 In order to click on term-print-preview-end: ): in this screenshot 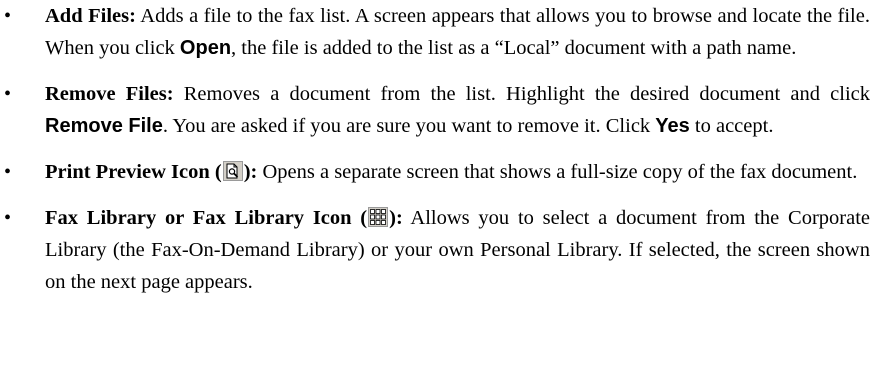, I will do `click(250, 172)`.